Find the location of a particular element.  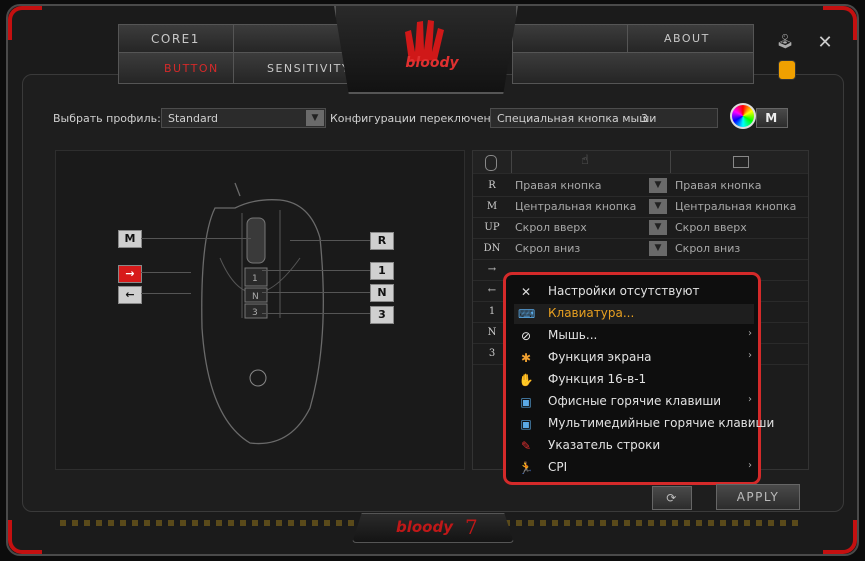

menu-item-label: Функция 16-в-1 is located at coordinates (597, 379).